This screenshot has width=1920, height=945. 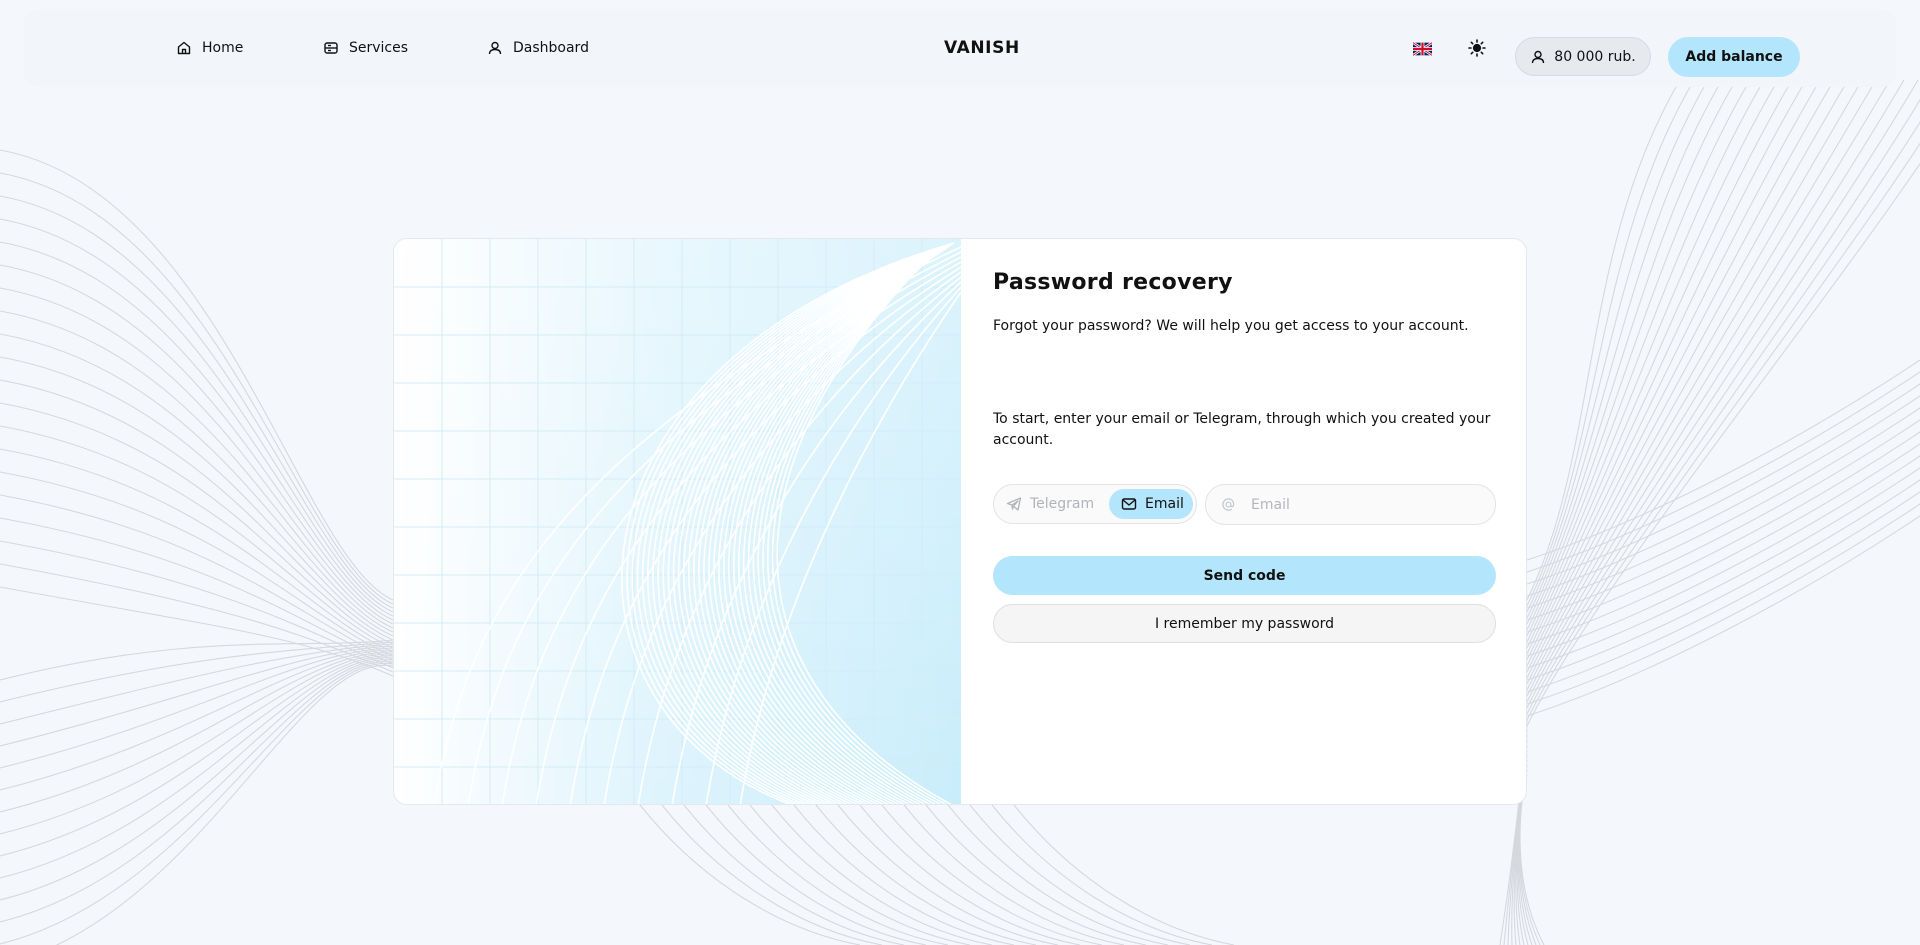 What do you see at coordinates (184, 48) in the screenshot?
I see `home-icon` at bounding box center [184, 48].